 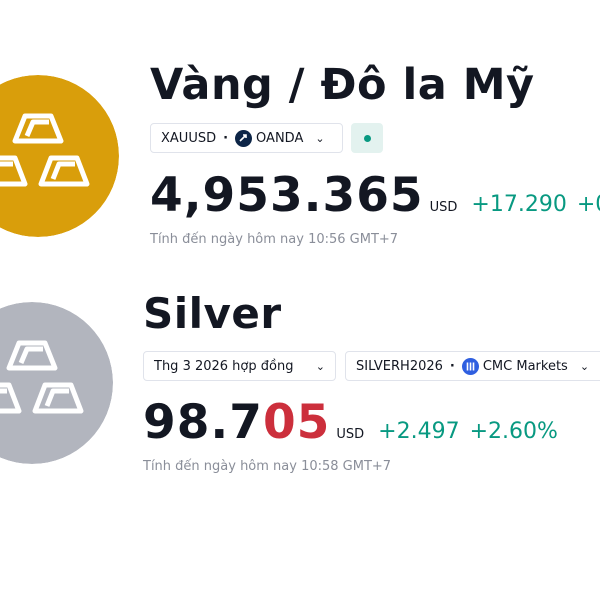 I want to click on silver-change-abs: +2.497, so click(x=419, y=431).